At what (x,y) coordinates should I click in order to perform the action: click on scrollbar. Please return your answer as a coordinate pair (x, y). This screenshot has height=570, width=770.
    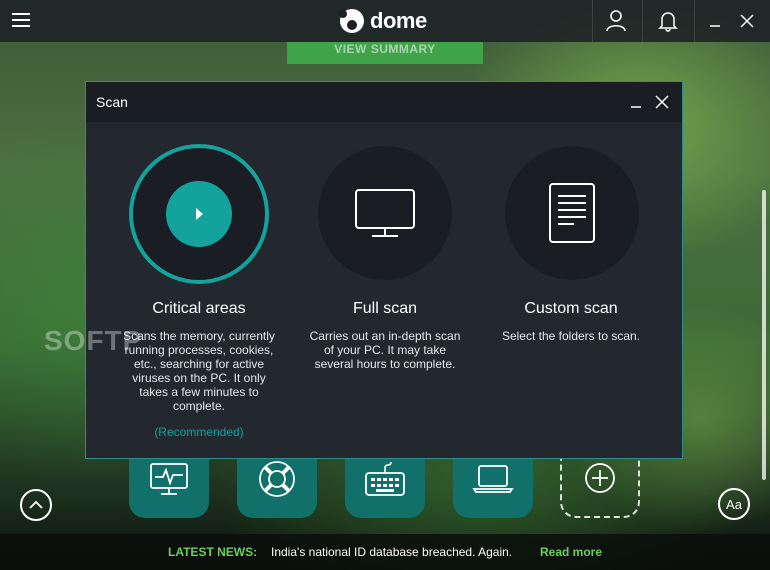
    Looking at the image, I should click on (764, 335).